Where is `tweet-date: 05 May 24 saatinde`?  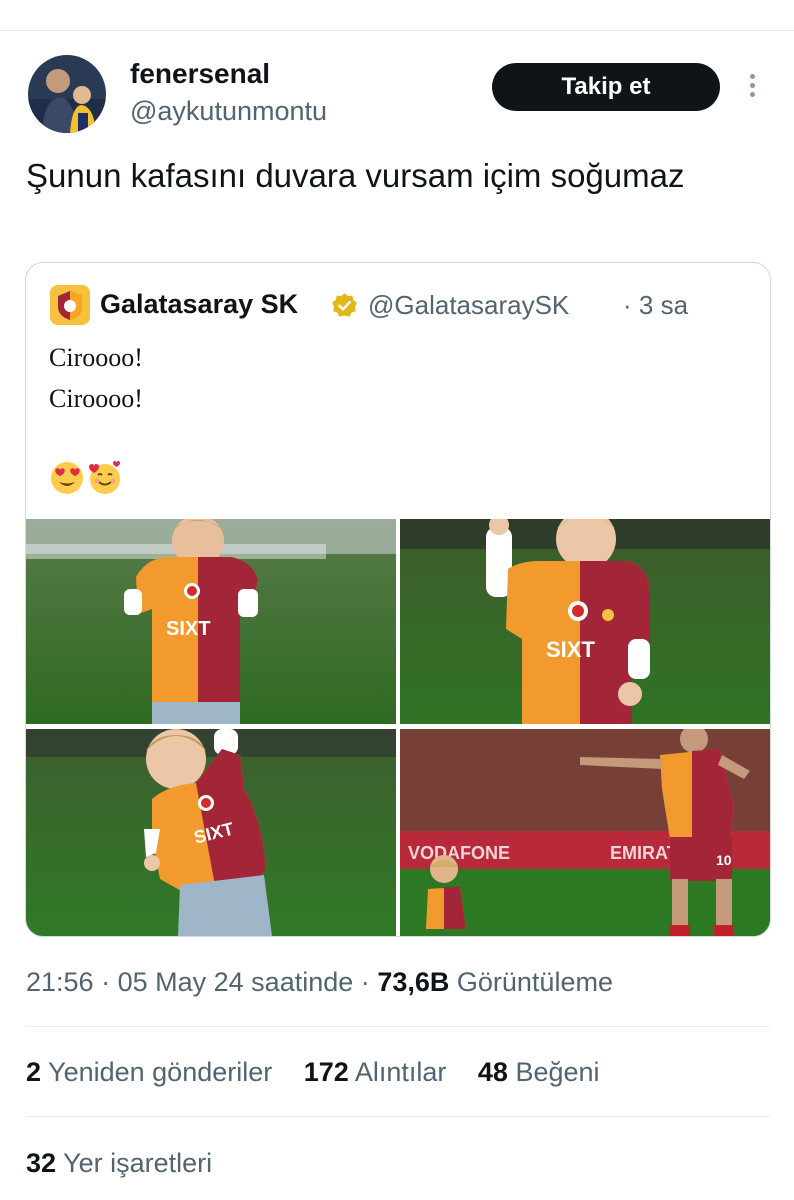 tweet-date: 05 May 24 saatinde is located at coordinates (236, 982).